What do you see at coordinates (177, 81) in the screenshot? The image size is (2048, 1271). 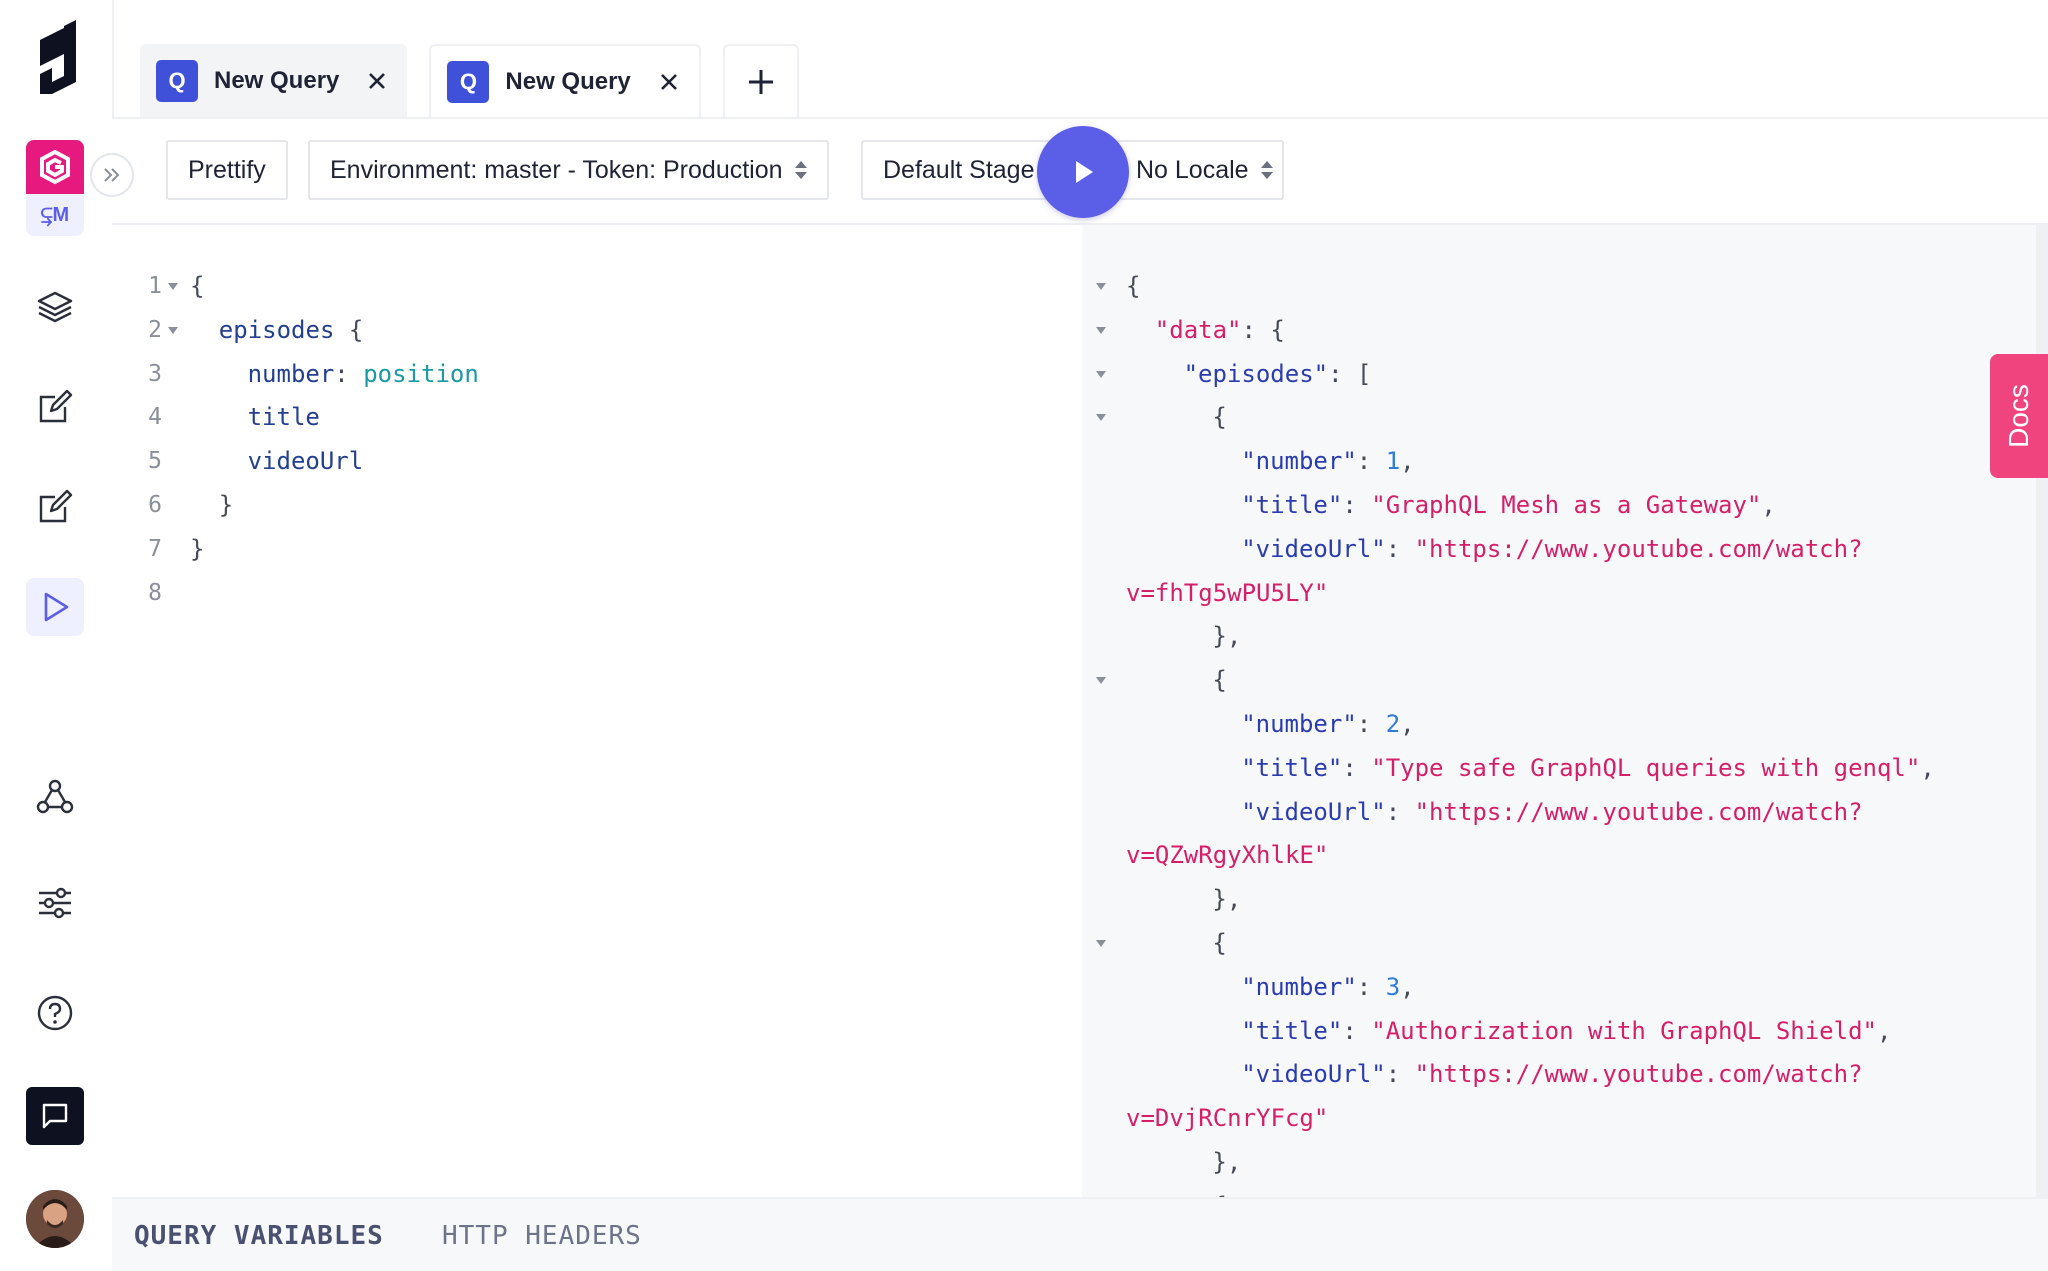 I see `query-badge: Q` at bounding box center [177, 81].